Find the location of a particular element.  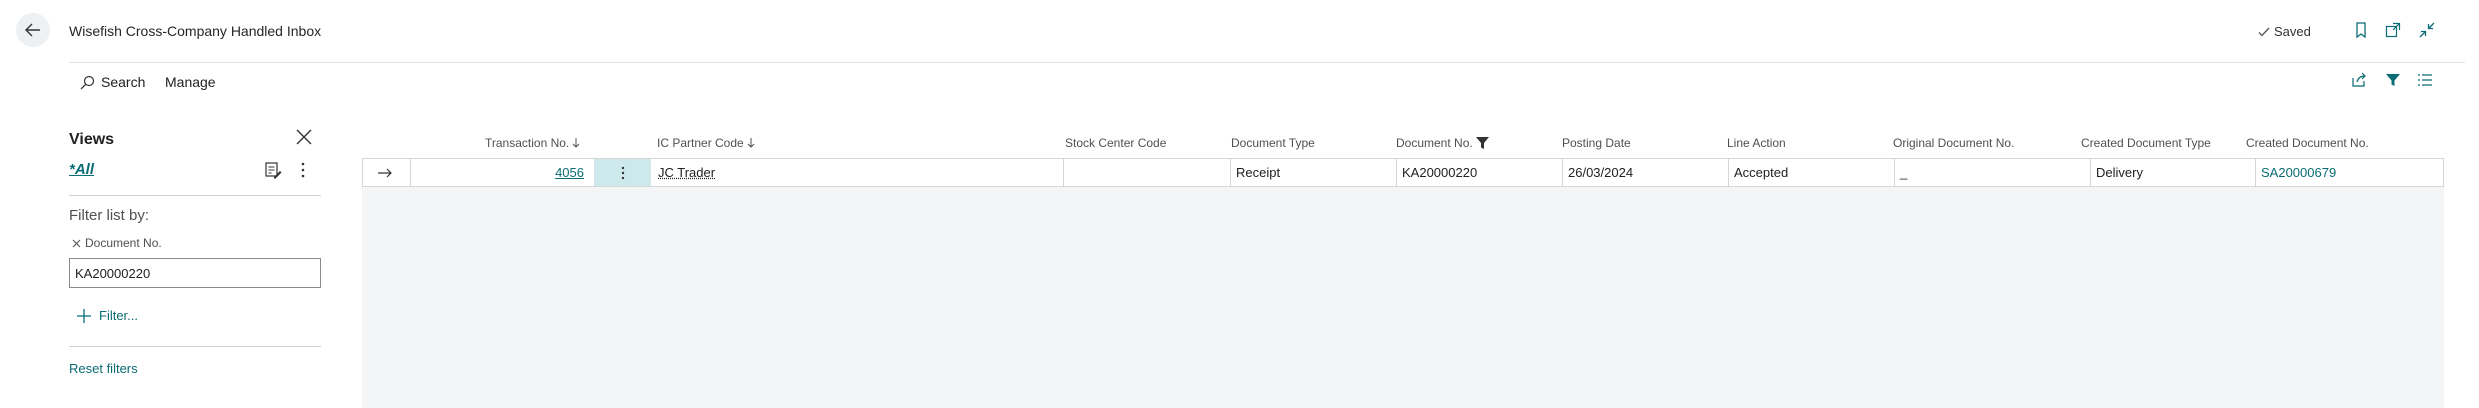

action-bar-top-border is located at coordinates (1267, 62).